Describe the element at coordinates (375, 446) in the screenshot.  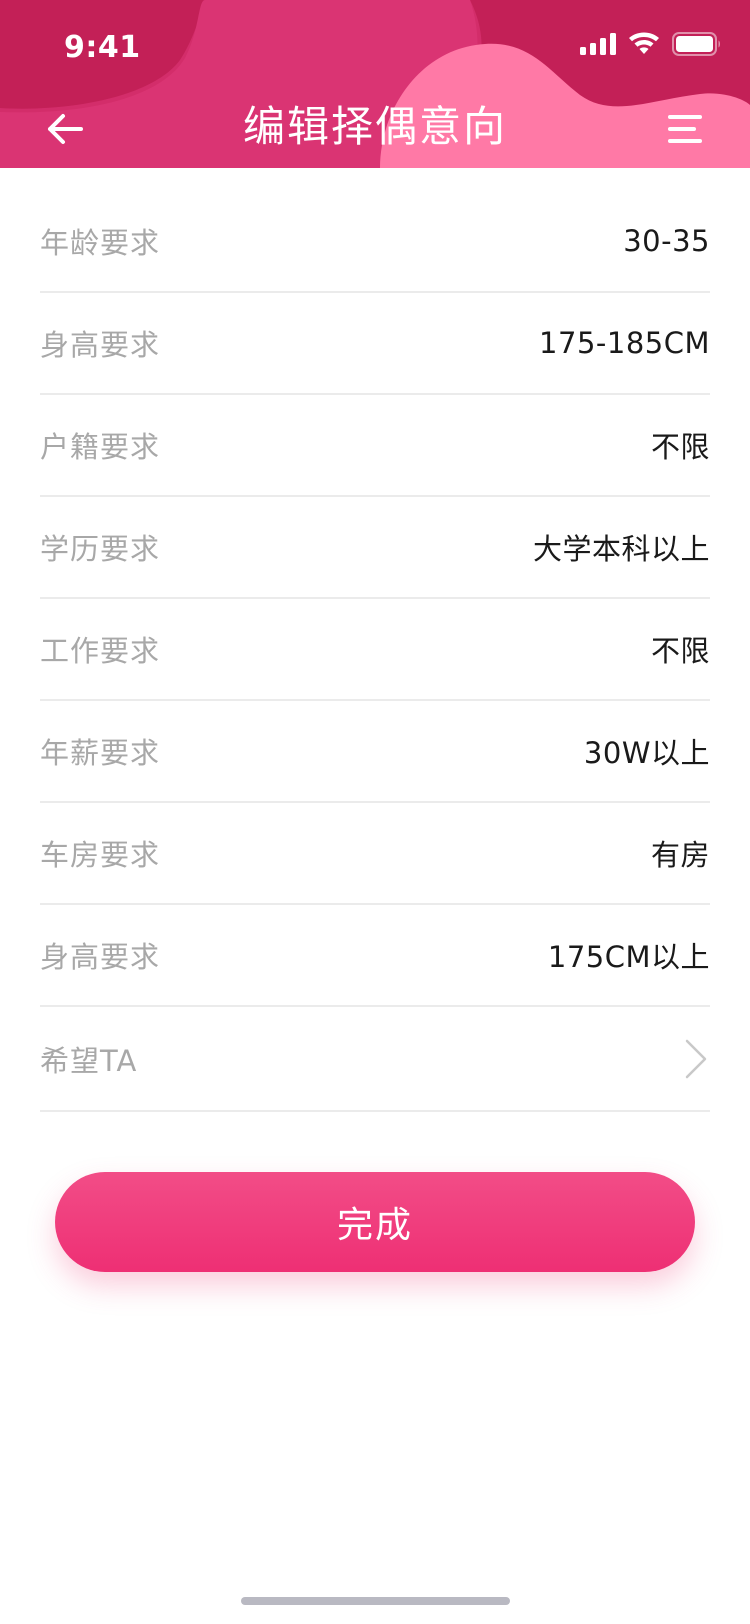
I see `preference-row-household: 户籍要求 不限` at that location.